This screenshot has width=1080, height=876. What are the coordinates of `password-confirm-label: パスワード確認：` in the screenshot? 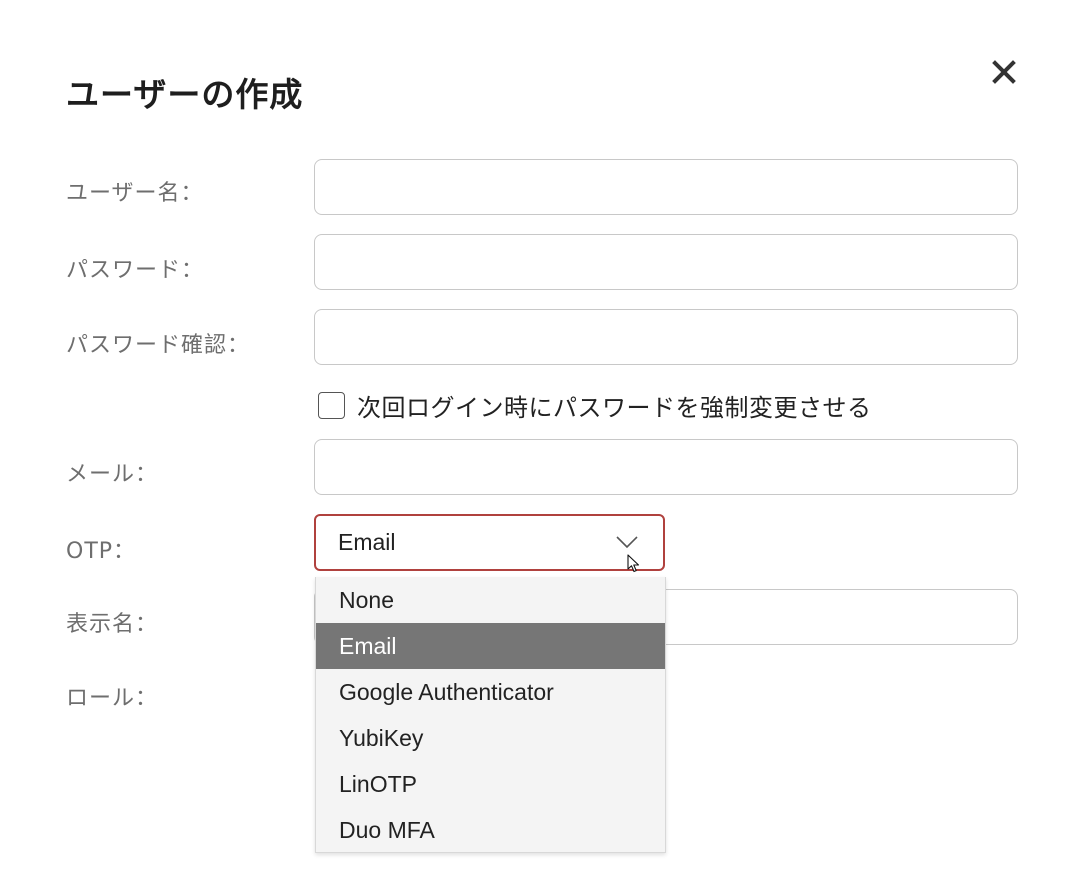 It's located at (158, 345).